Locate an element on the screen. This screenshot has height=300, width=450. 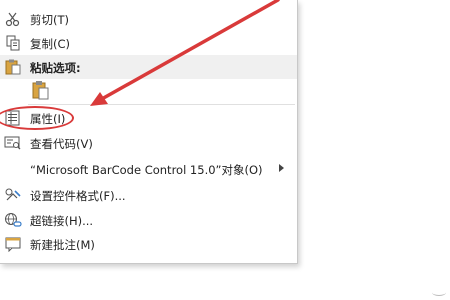
paste-options-header: 粘贴选项: is located at coordinates (148, 67).